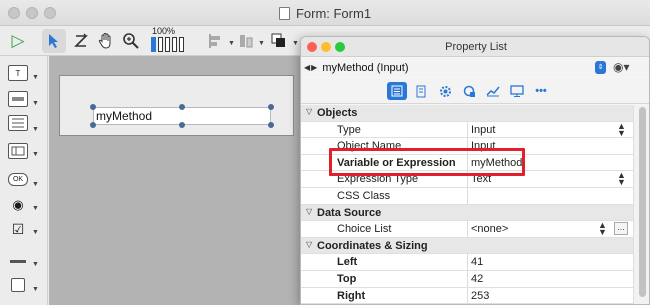 The image size is (650, 305). I want to click on button-tool-dropdown-icon: ▼, so click(35, 184).